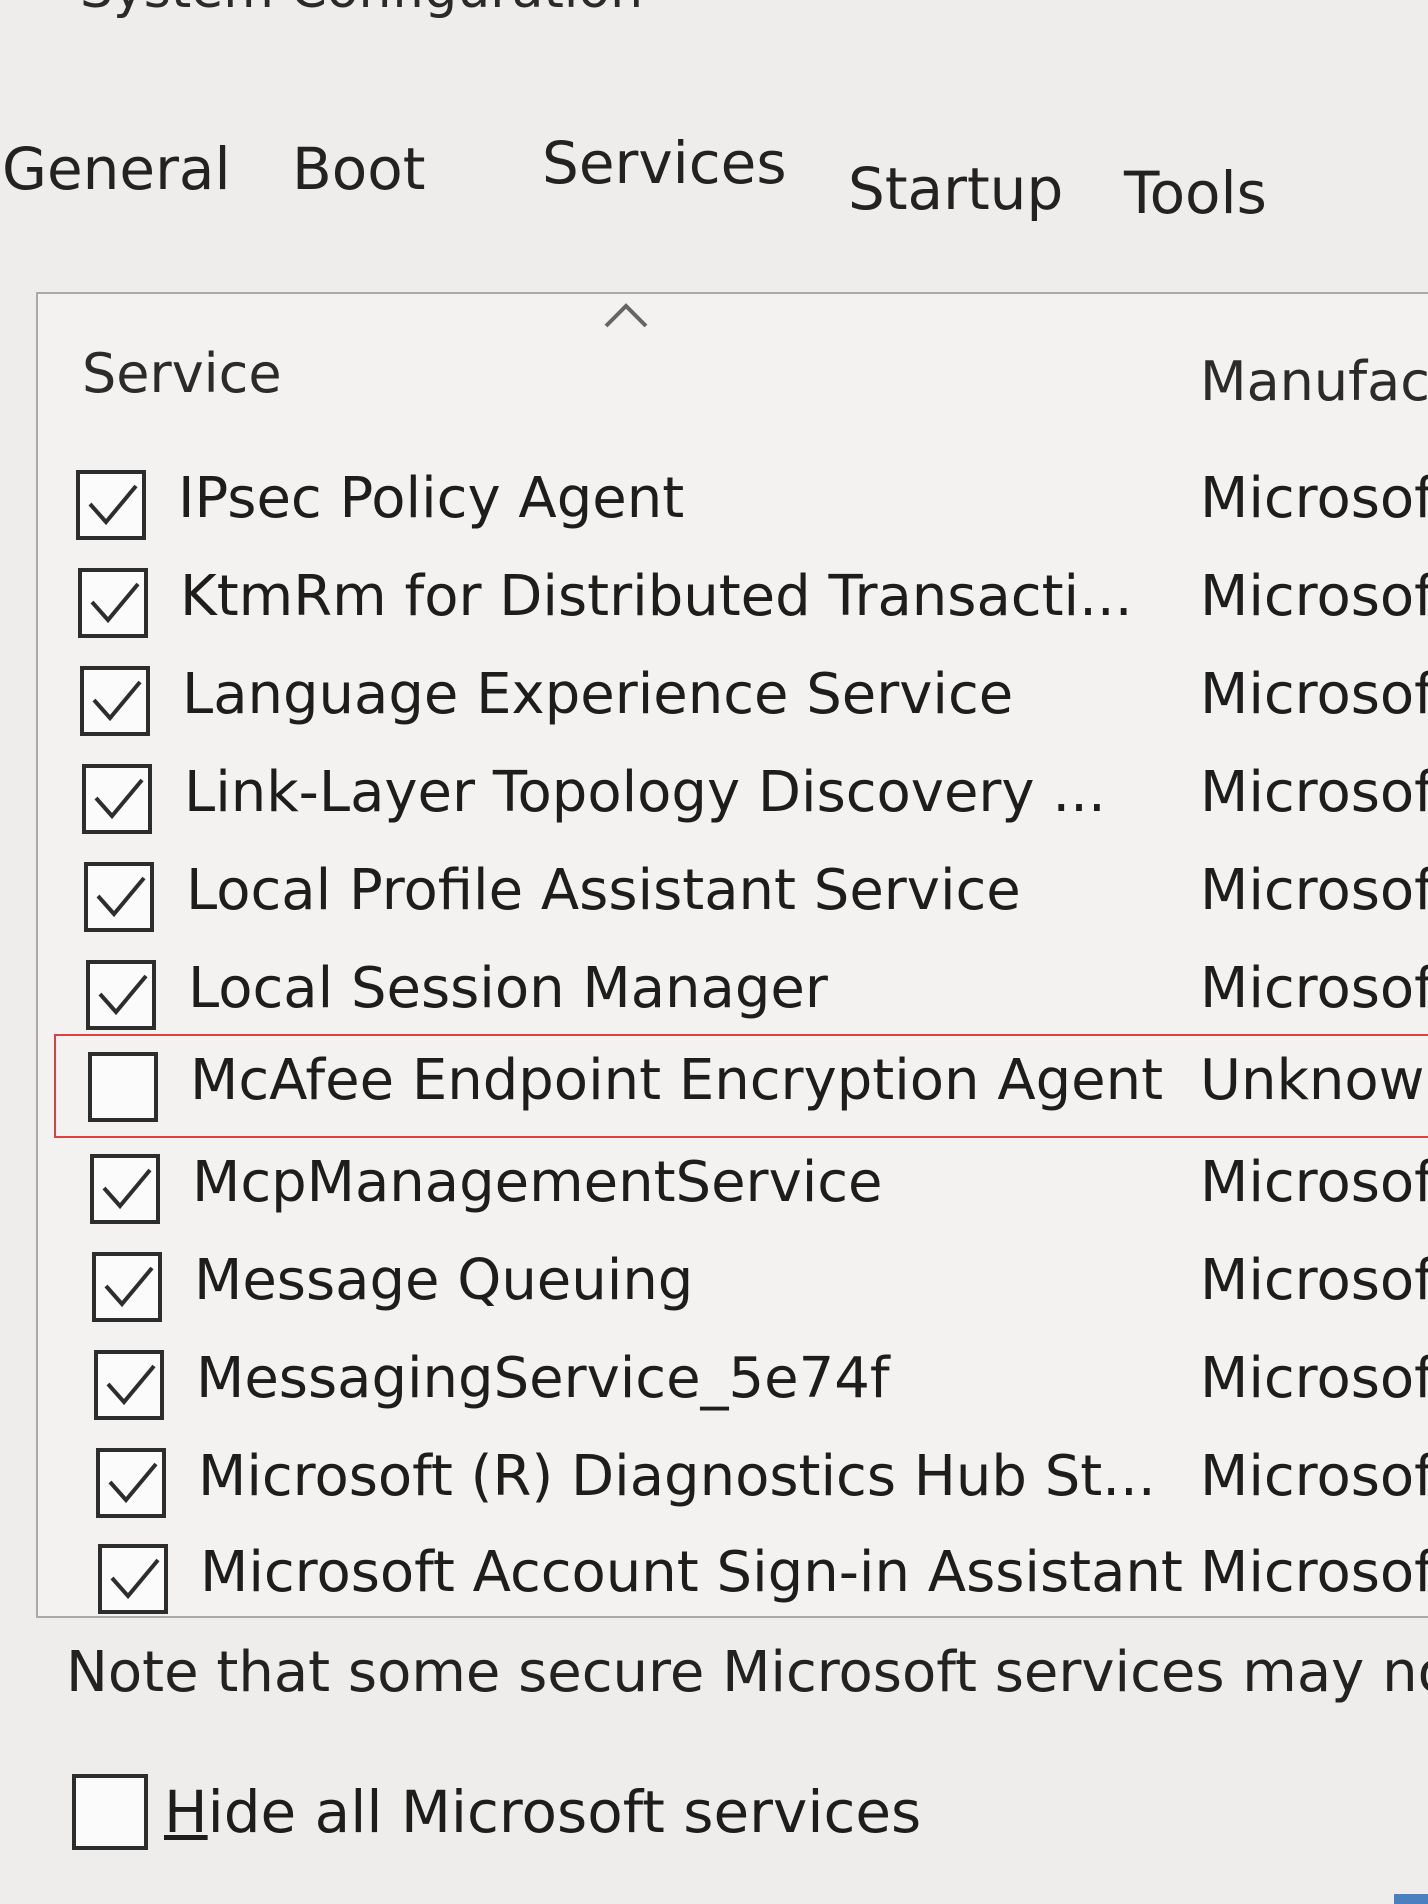  I want to click on service-name: McpManagementService, so click(537, 1182).